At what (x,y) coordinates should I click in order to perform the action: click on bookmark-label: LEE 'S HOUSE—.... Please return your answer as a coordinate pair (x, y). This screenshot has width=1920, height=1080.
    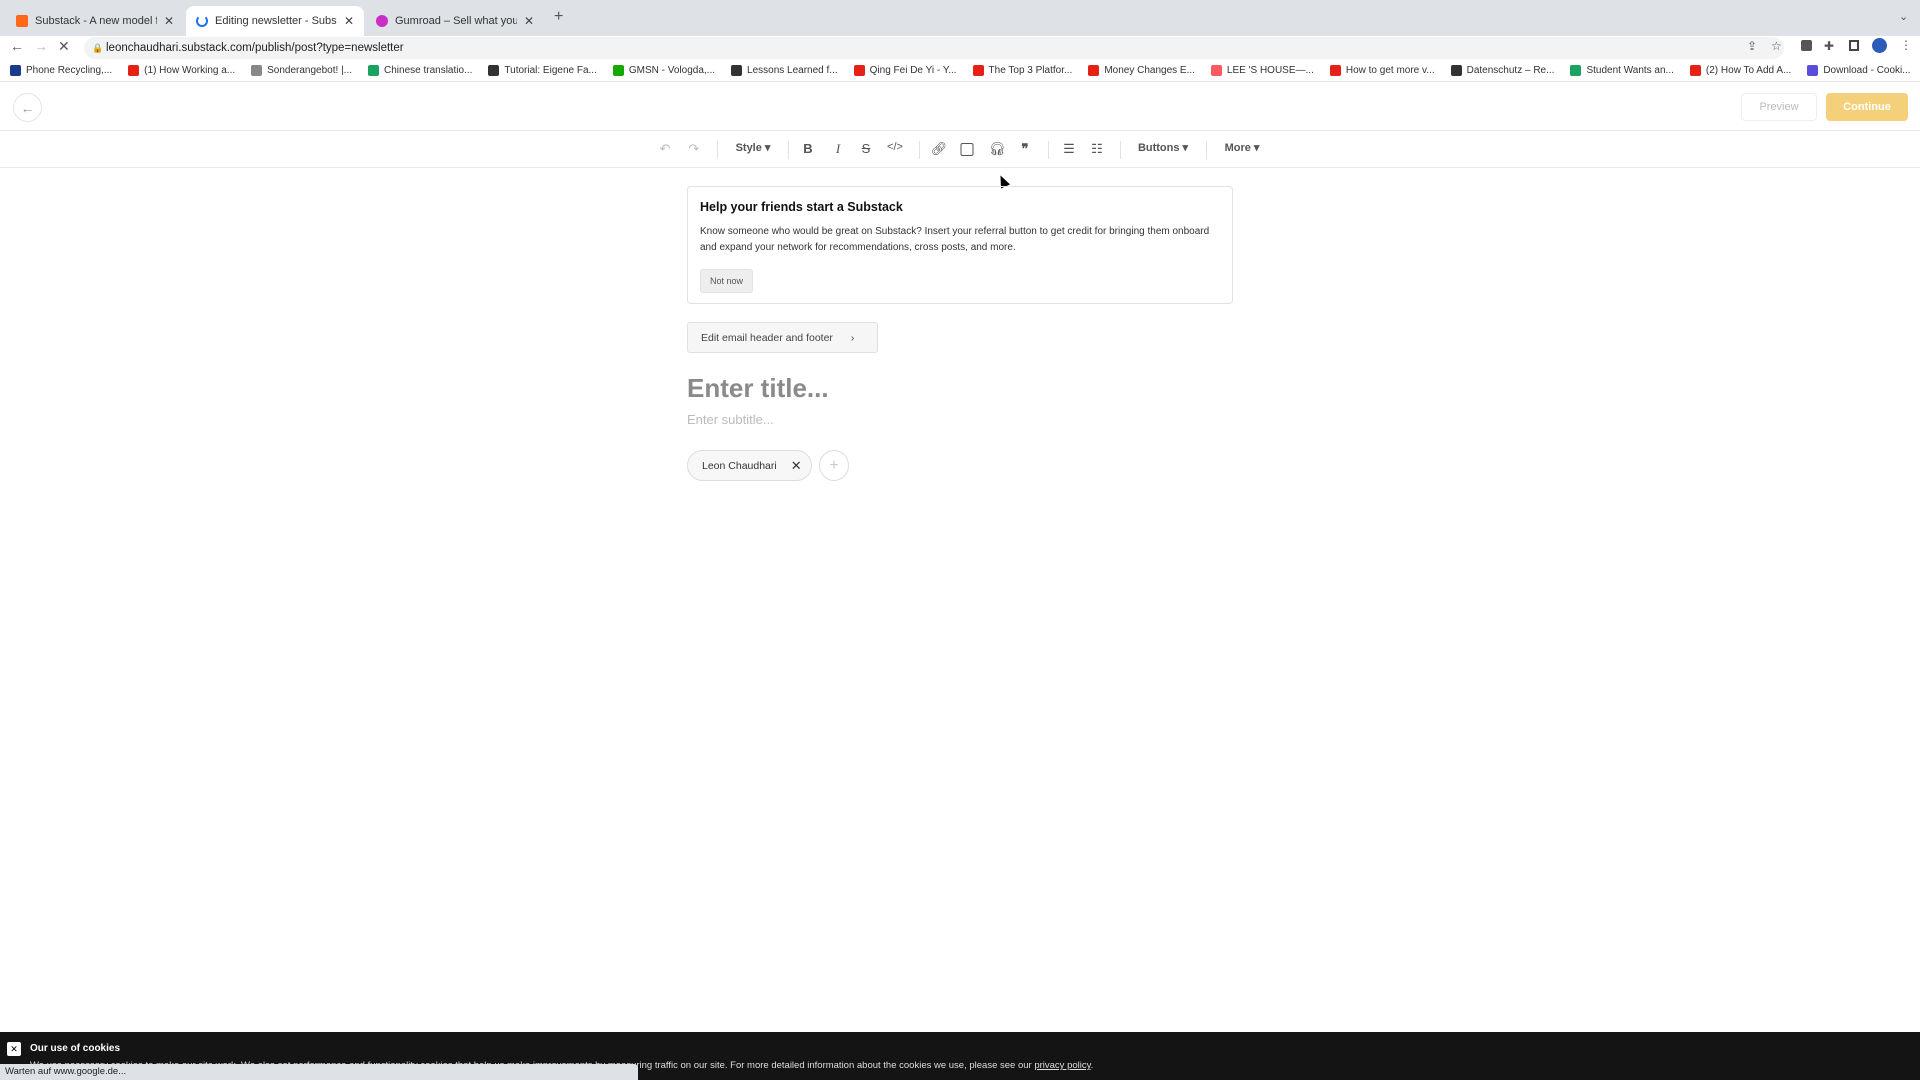
    Looking at the image, I should click on (1270, 70).